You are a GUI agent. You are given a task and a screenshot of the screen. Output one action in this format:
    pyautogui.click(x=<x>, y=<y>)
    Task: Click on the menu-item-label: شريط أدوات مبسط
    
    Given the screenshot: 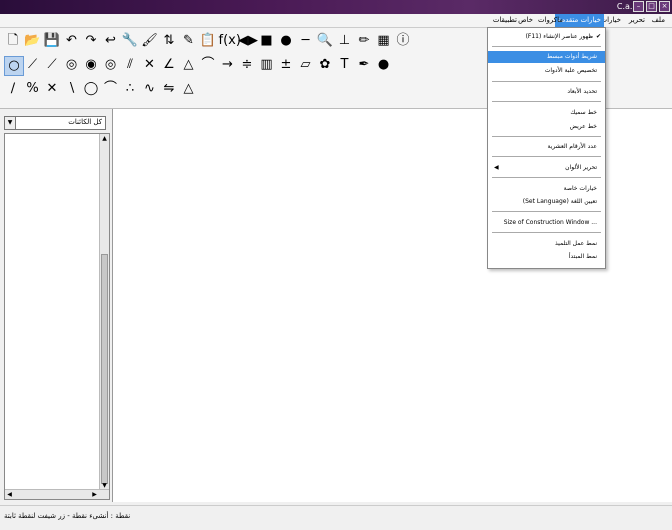 What is the action you would take?
    pyautogui.click(x=571, y=56)
    